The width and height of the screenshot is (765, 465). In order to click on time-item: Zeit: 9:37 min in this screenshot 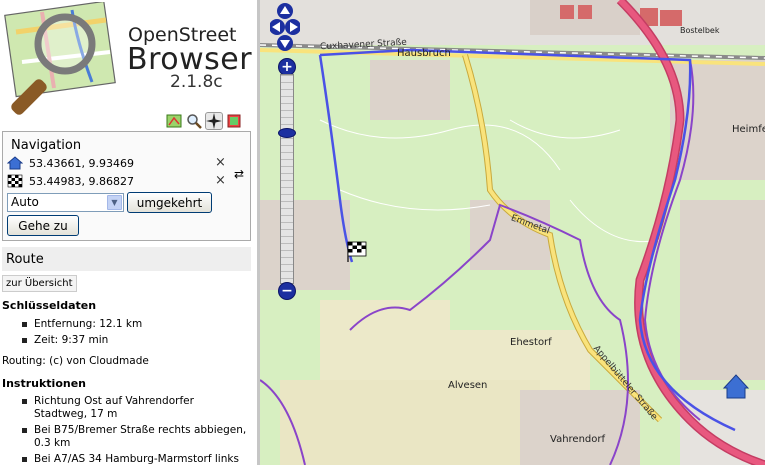, I will do `click(134, 340)`.